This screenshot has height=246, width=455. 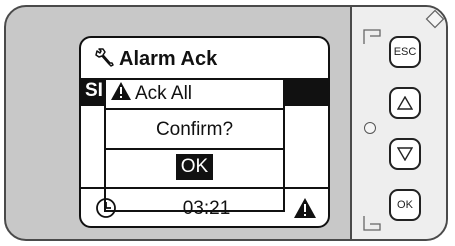 I want to click on dialog-message: Confirm?, so click(x=194, y=129).